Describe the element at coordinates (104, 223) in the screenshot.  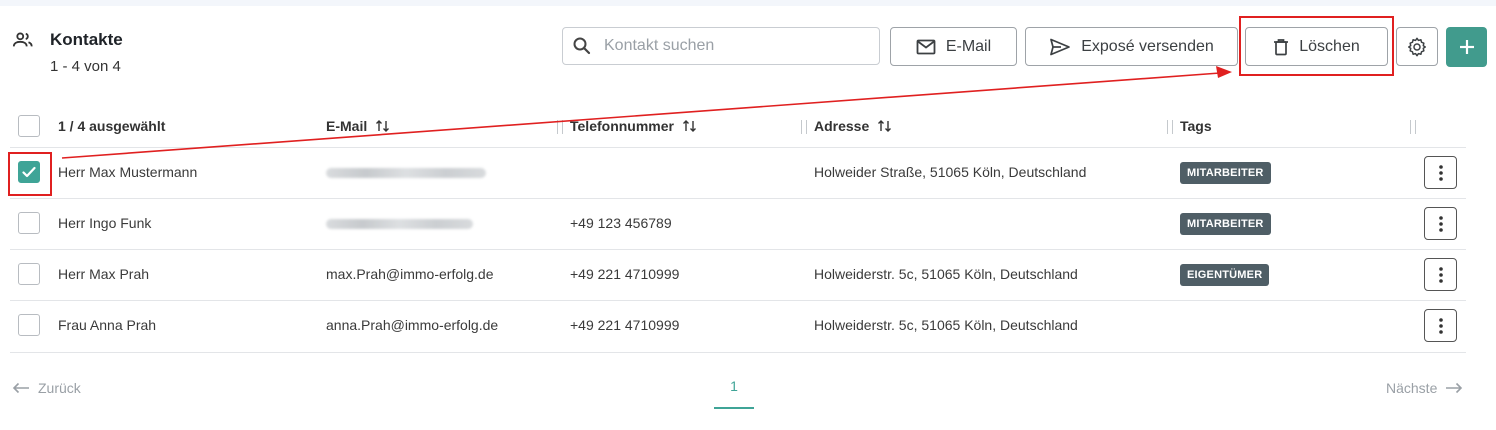
I see `contact-name: Herr Ingo Funk` at that location.